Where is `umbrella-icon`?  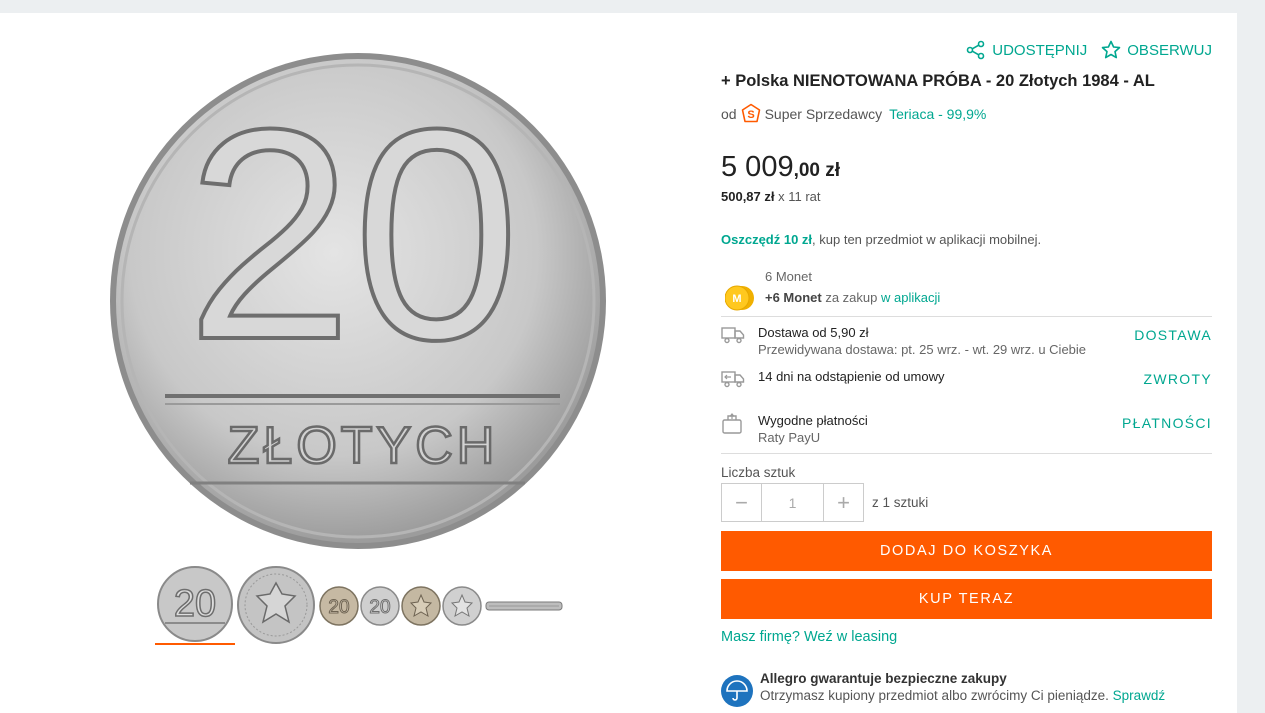 umbrella-icon is located at coordinates (737, 691).